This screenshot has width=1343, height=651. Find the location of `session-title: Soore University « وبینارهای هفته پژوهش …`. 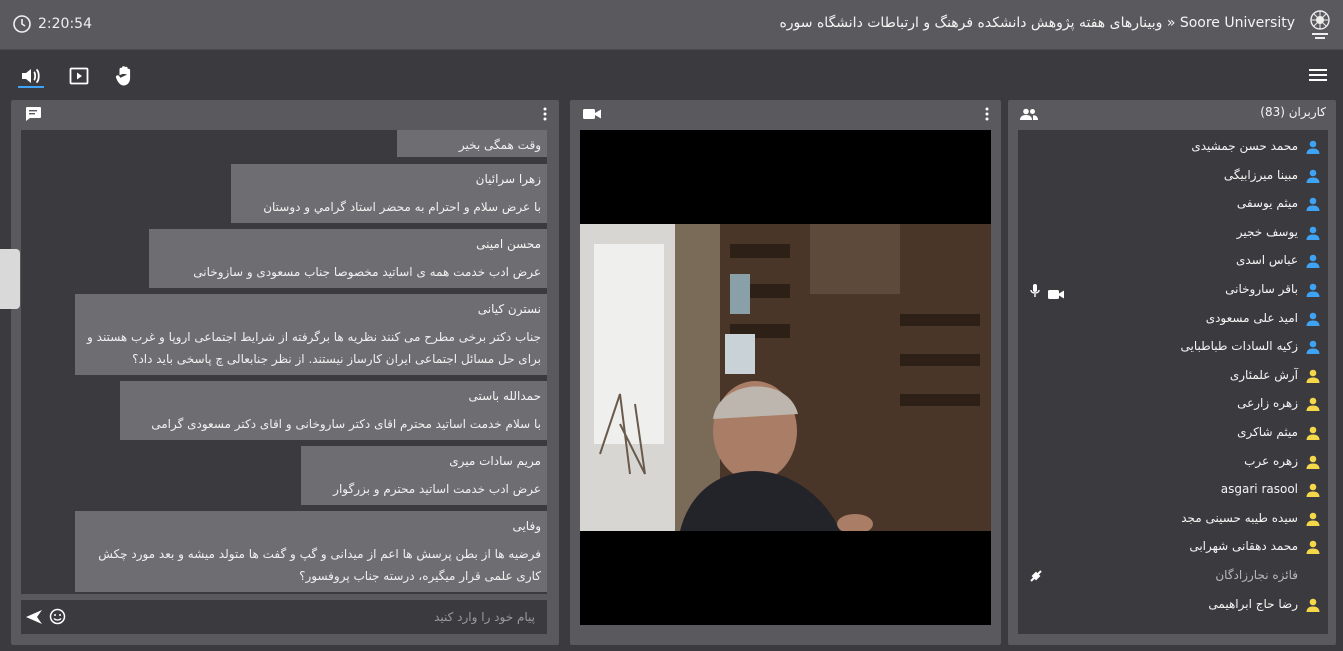

session-title: Soore University « وبینارهای هفته پژوهش … is located at coordinates (1037, 23).